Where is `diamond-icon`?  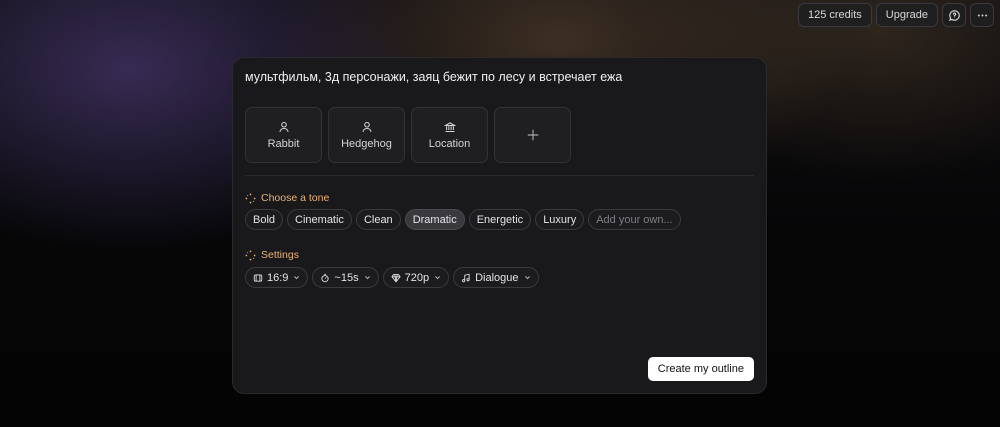 diamond-icon is located at coordinates (395, 277).